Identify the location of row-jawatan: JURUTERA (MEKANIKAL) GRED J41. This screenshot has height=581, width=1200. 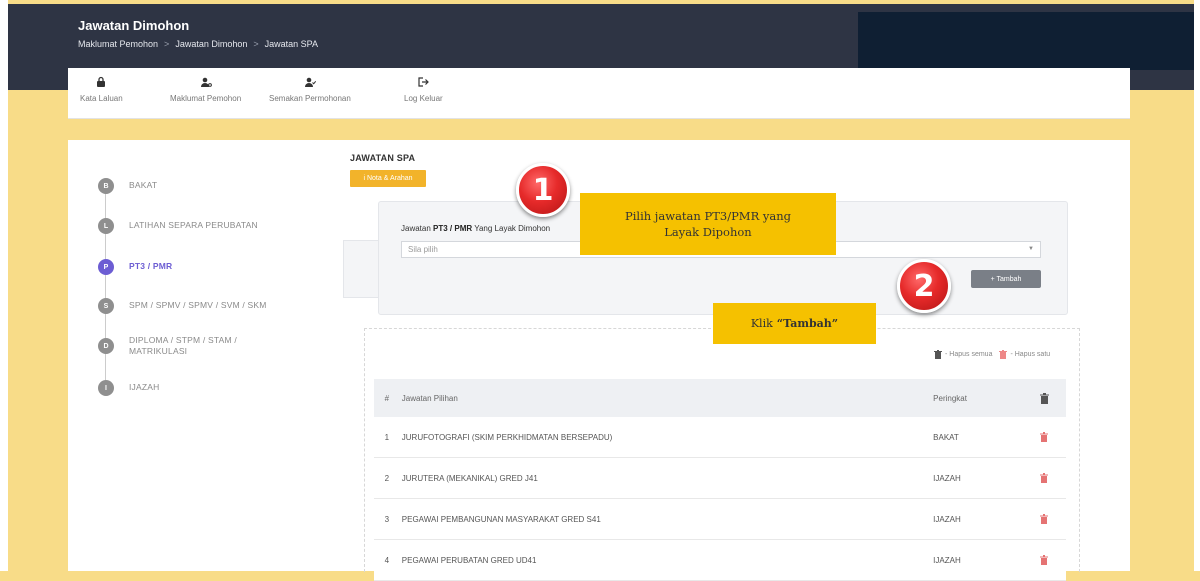
(469, 478).